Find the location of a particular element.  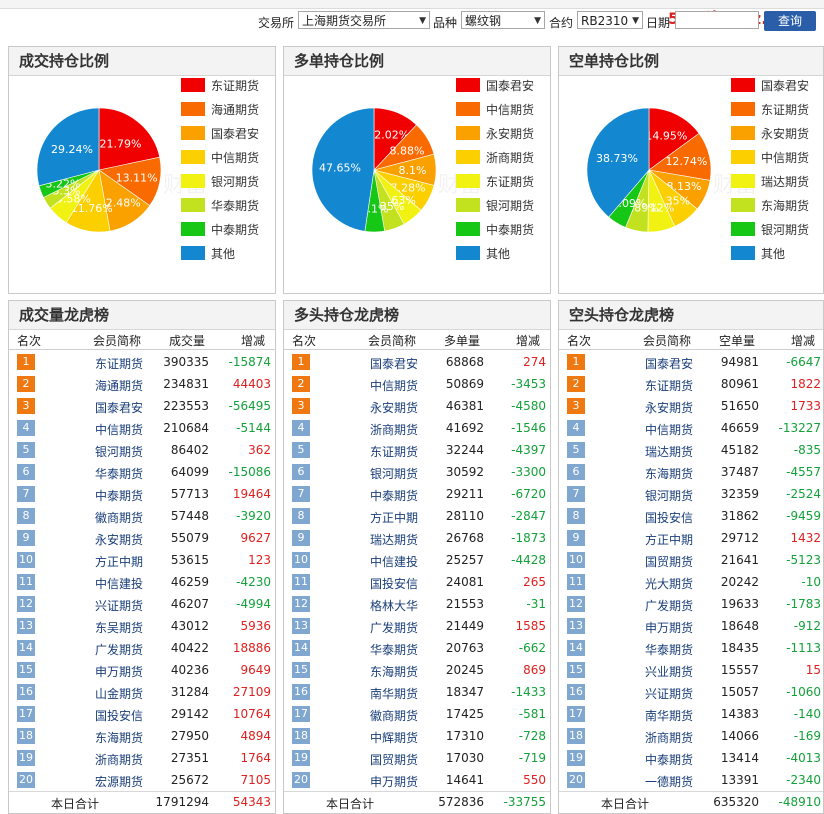

table-row: 17 南华期货 14383 -140 is located at coordinates (691, 714).